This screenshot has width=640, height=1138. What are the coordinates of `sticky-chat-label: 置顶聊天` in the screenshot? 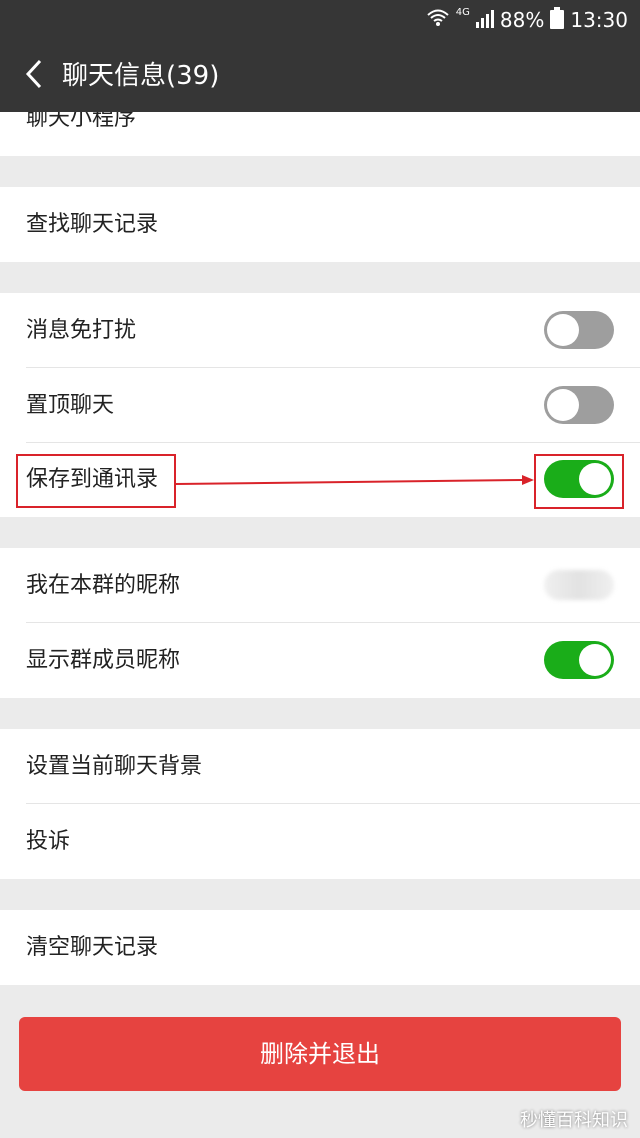 It's located at (70, 405).